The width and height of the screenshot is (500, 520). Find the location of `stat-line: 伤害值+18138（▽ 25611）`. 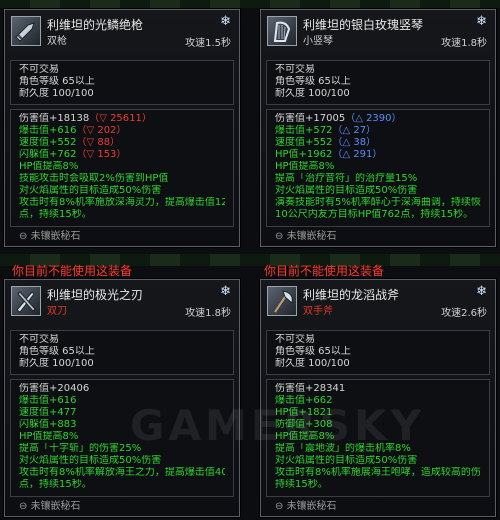

stat-line: 伤害值+18138（▽ 25611） is located at coordinates (122, 119).